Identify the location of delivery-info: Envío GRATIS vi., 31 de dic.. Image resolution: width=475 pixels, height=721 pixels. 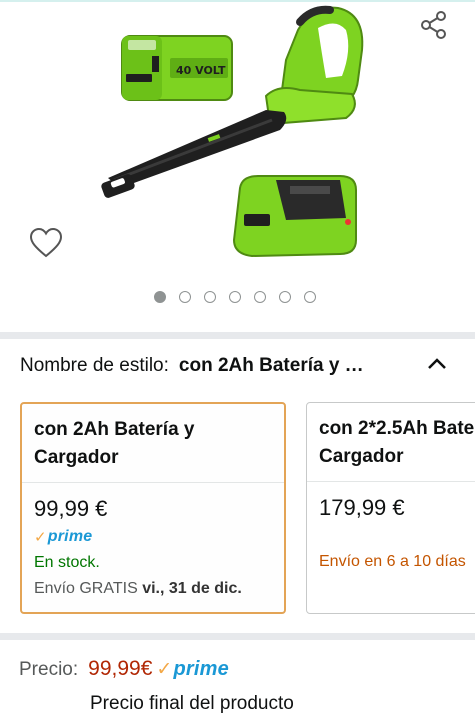
(138, 589).